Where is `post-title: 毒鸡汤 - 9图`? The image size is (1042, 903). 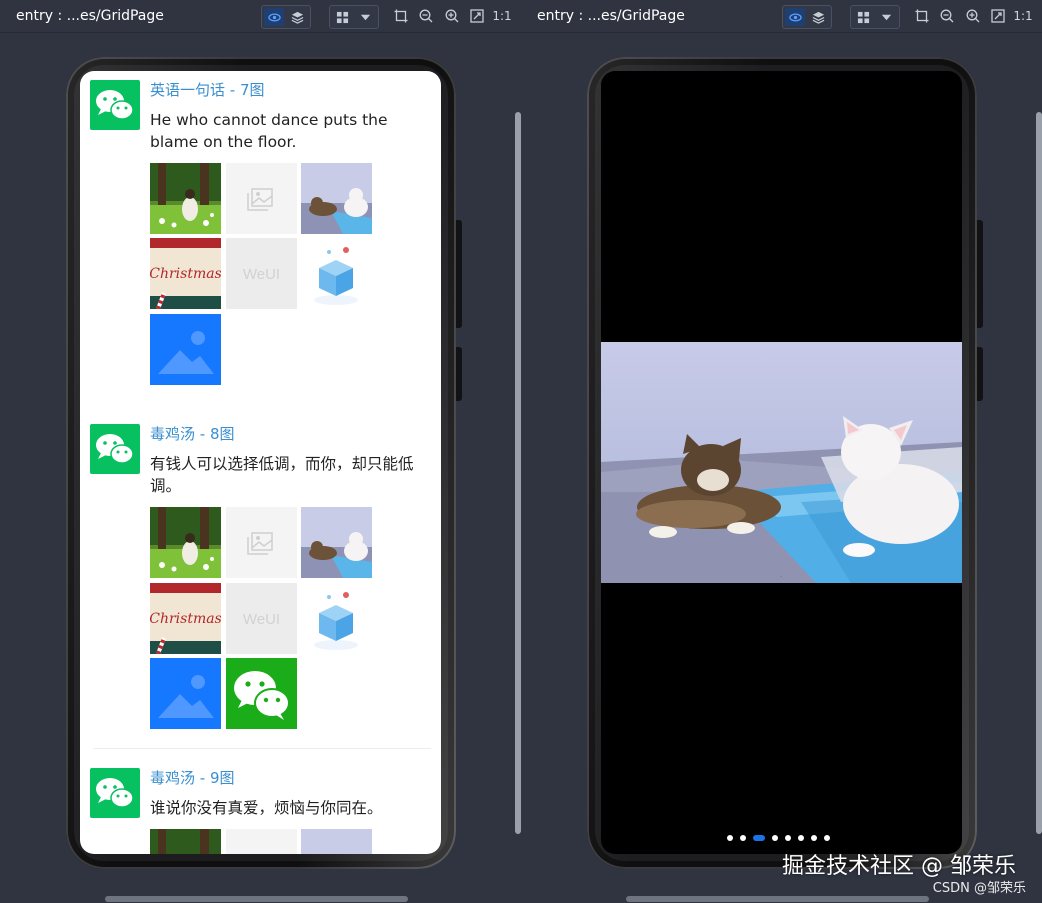
post-title: 毒鸡汤 - 9图 is located at coordinates (192, 777).